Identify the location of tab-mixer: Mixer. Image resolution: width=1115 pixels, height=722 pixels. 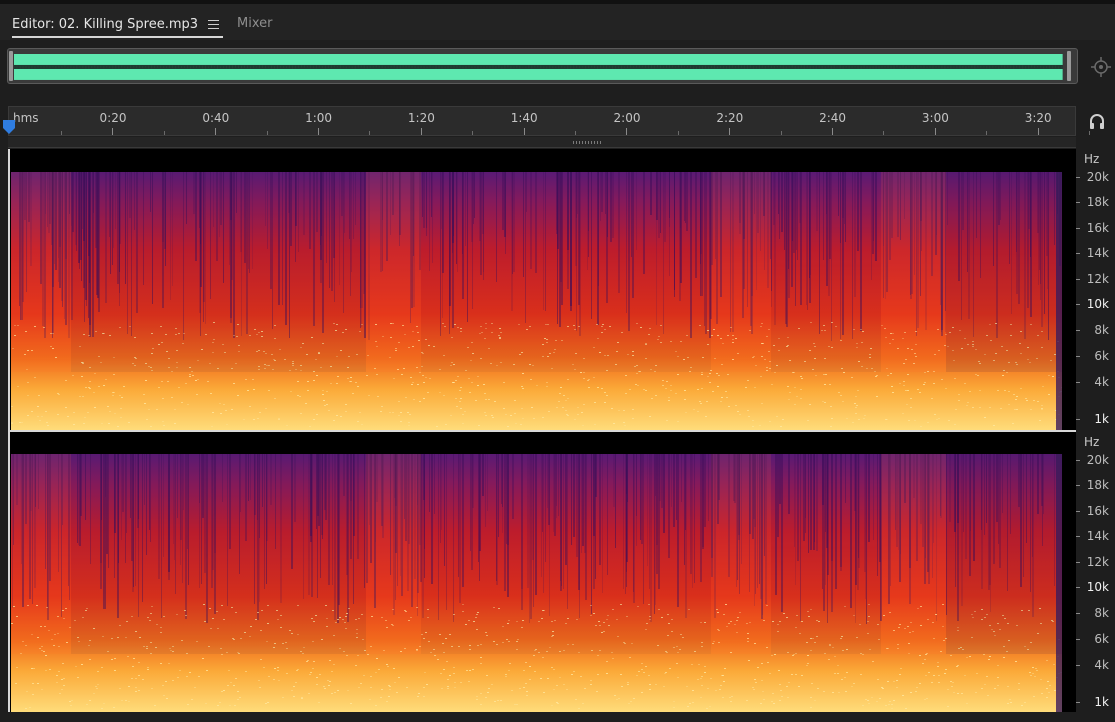
(254, 23).